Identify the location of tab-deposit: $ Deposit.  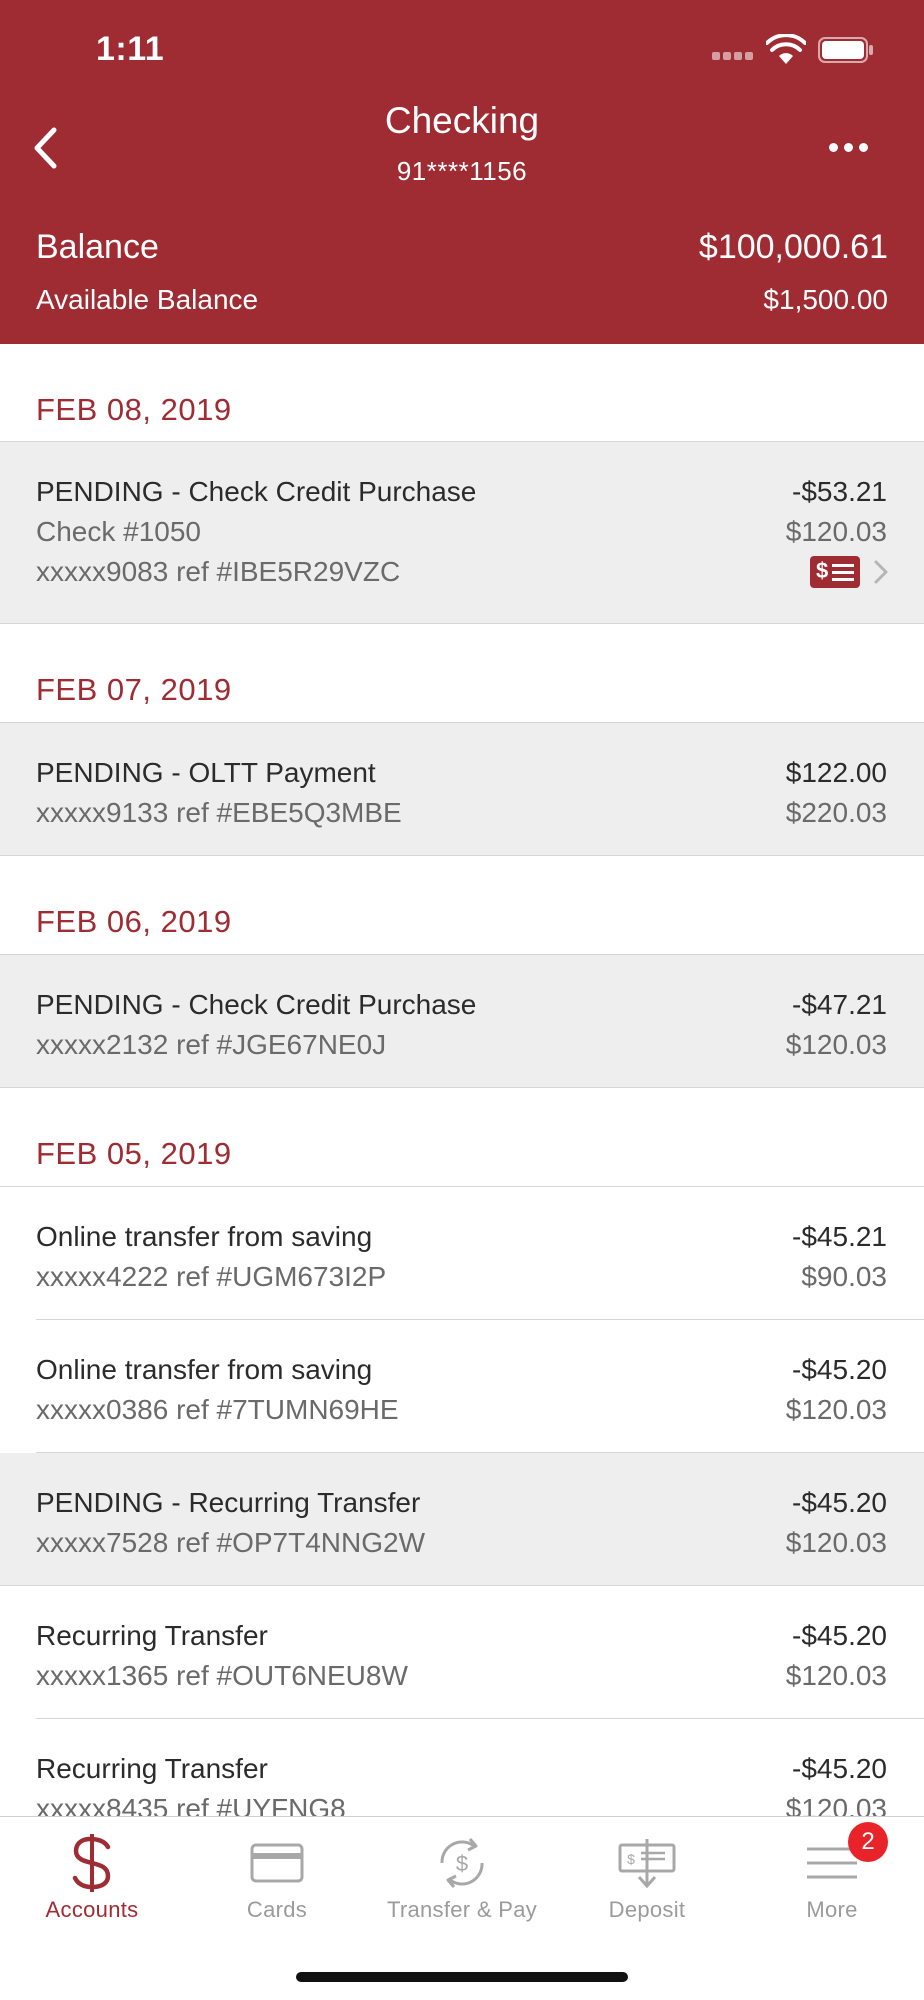
(647, 1877).